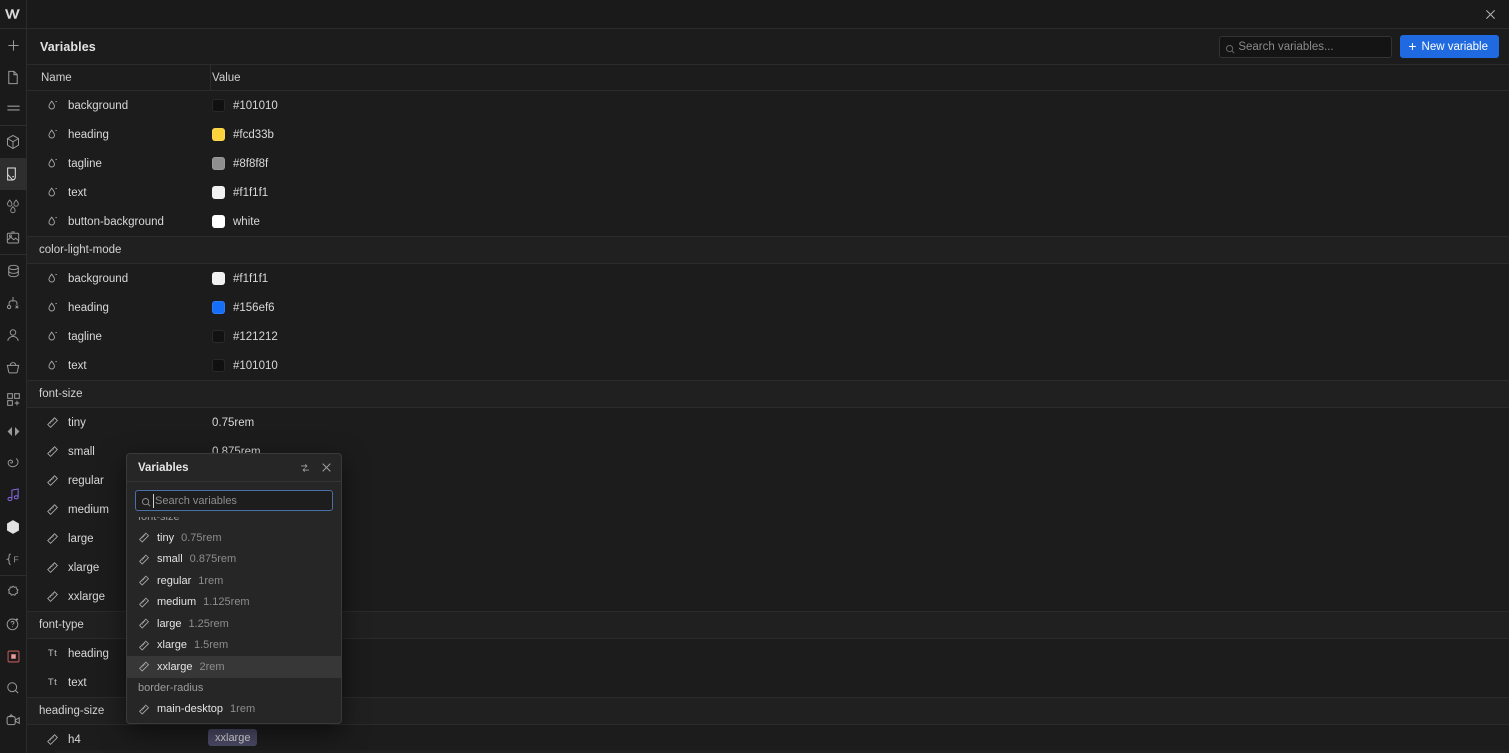 The width and height of the screenshot is (1509, 753). Describe the element at coordinates (1490, 14) in the screenshot. I see `close-icon` at that location.